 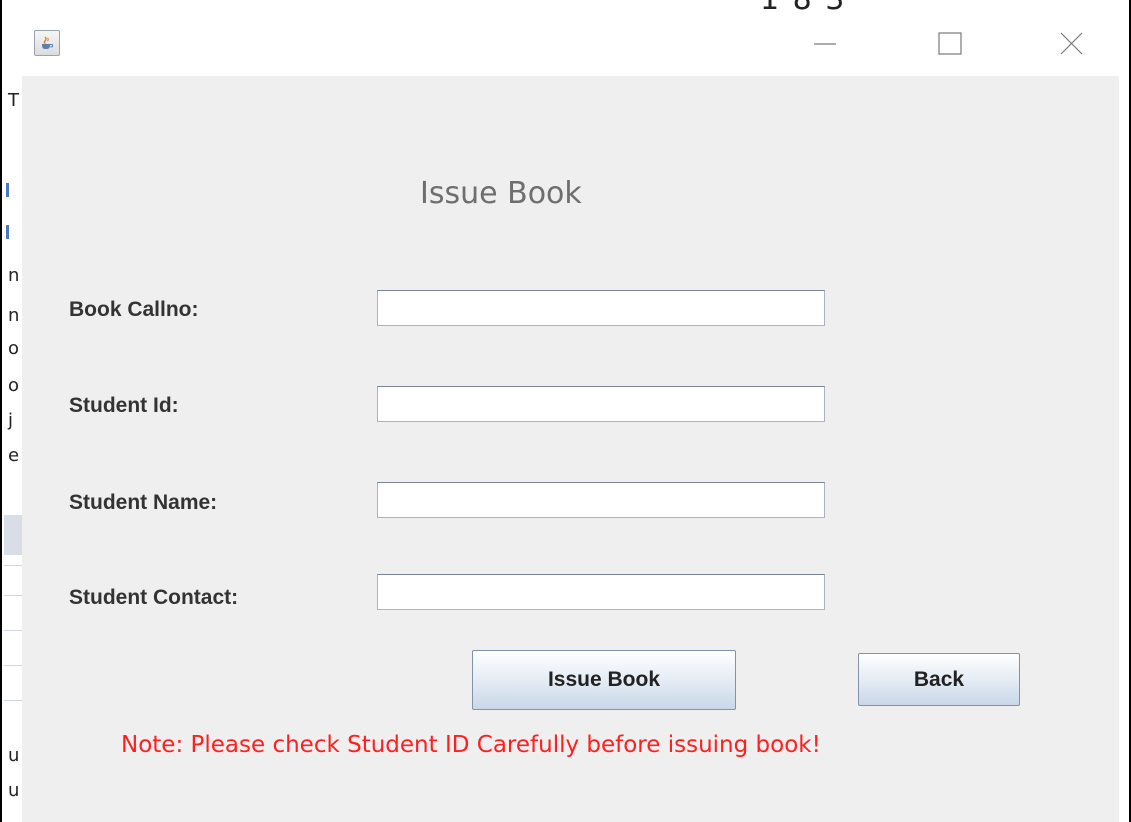 What do you see at coordinates (826, 44) in the screenshot?
I see `minimize-icon` at bounding box center [826, 44].